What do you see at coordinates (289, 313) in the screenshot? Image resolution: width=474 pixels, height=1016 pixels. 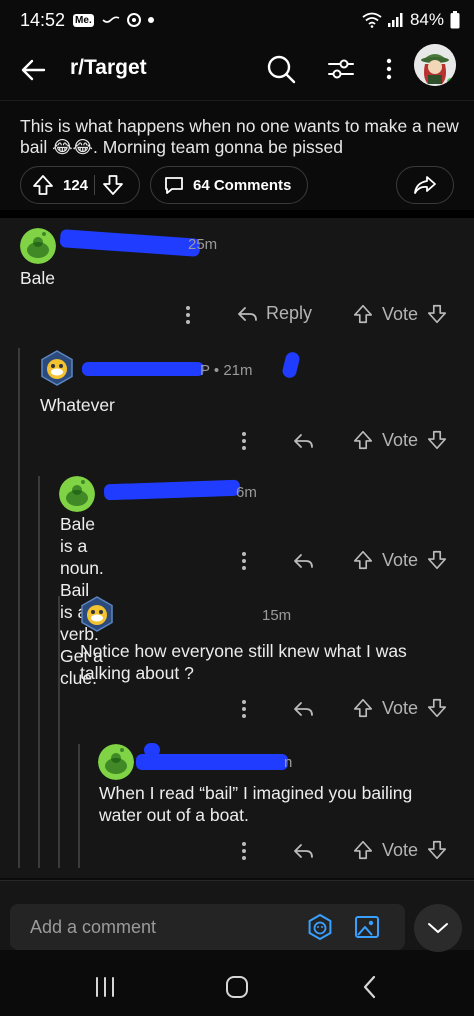 I see `reply-label: Reply` at bounding box center [289, 313].